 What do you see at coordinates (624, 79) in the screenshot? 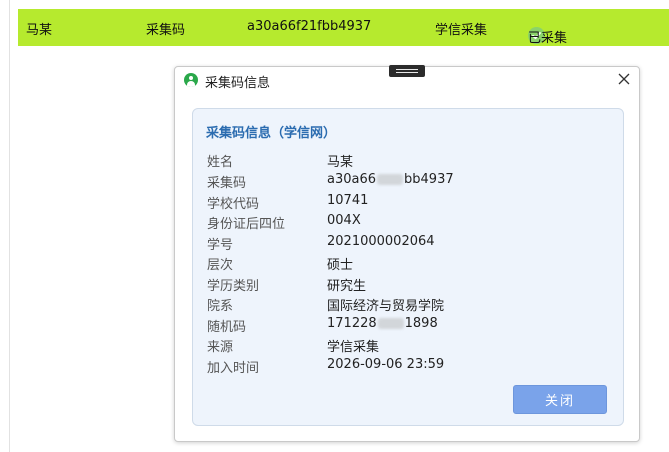
I see `close-icon` at bounding box center [624, 79].